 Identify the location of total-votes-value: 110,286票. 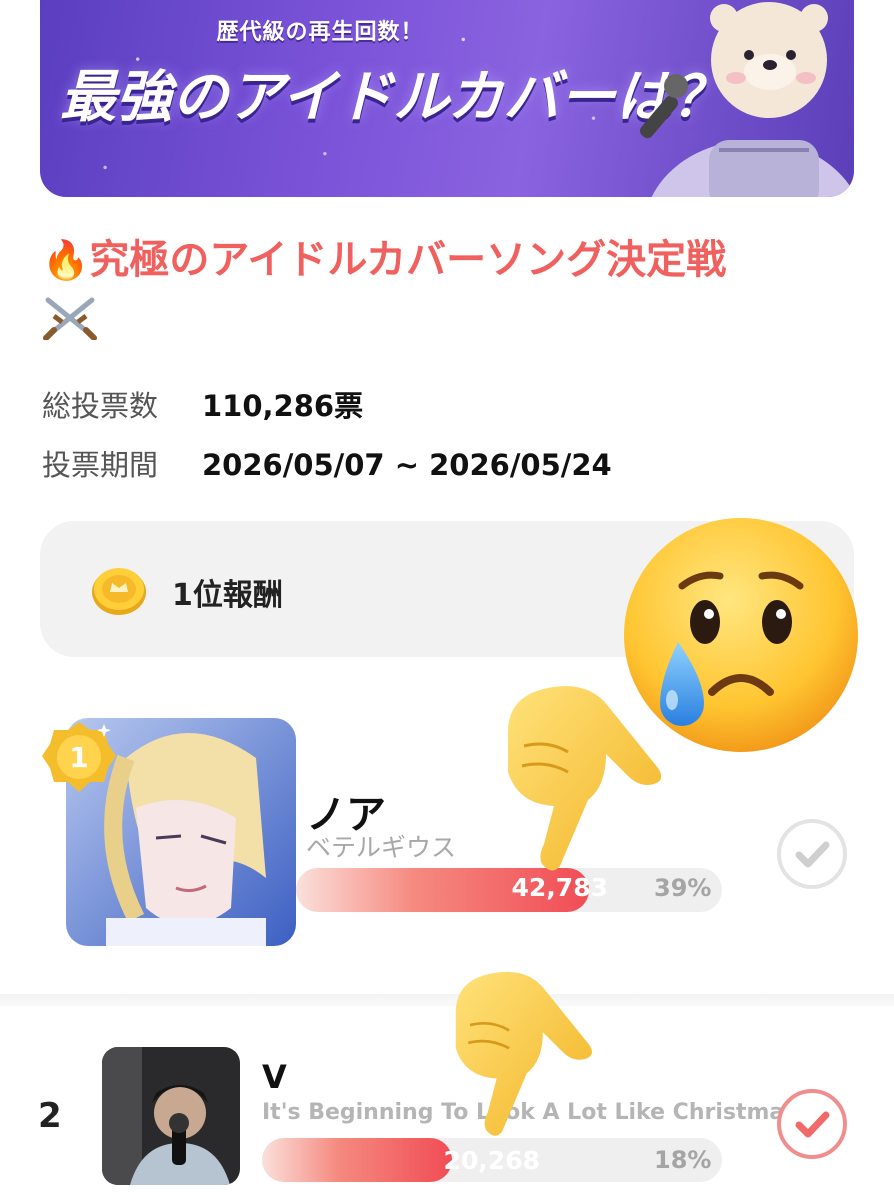
(283, 406).